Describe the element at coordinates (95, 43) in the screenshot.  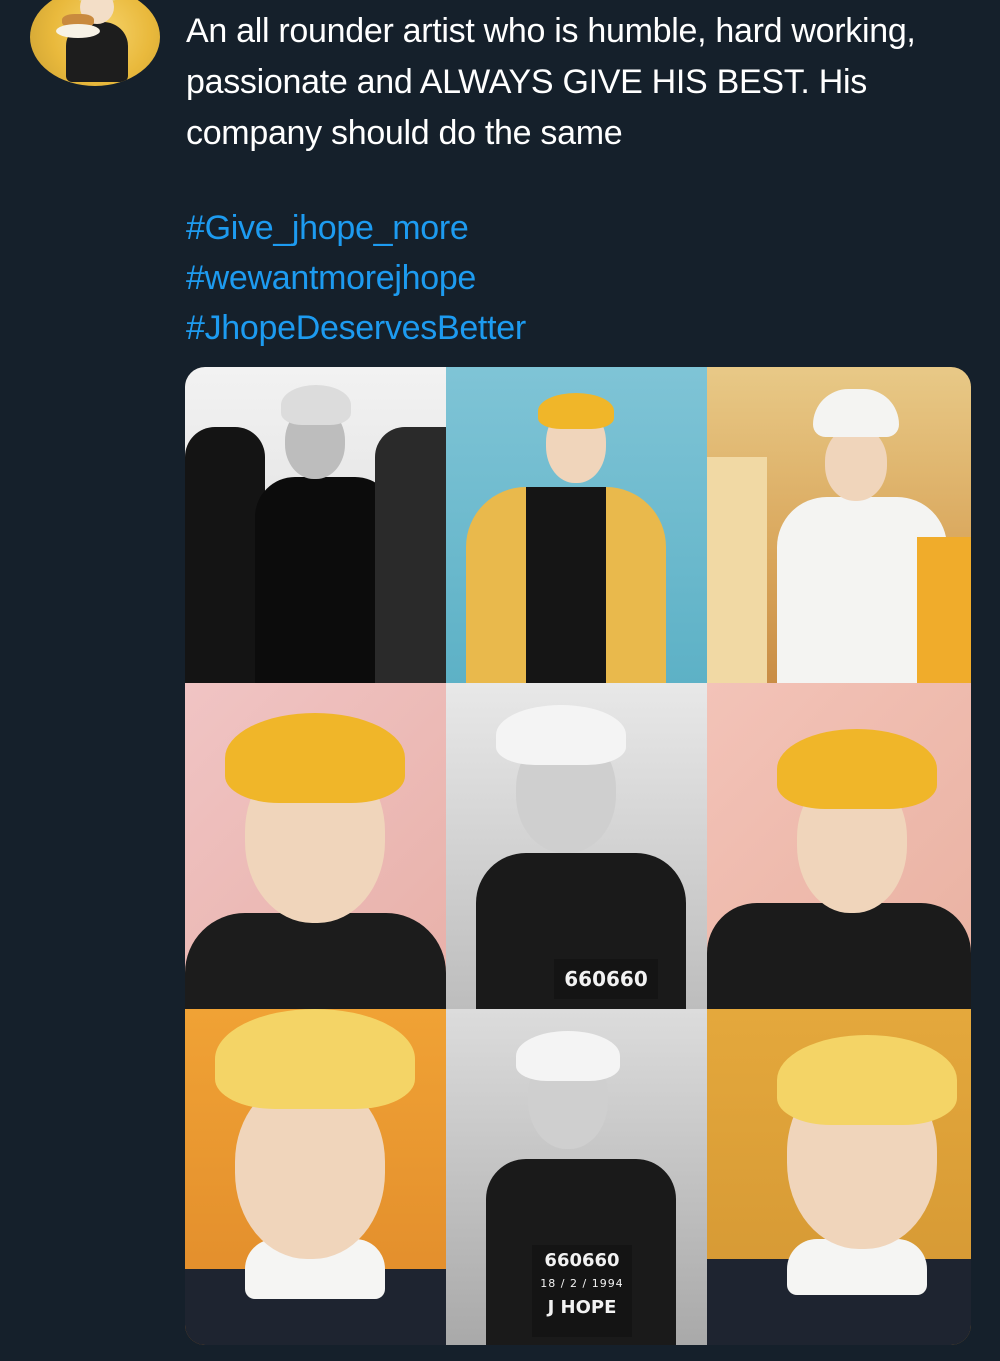
I see `avatar` at that location.